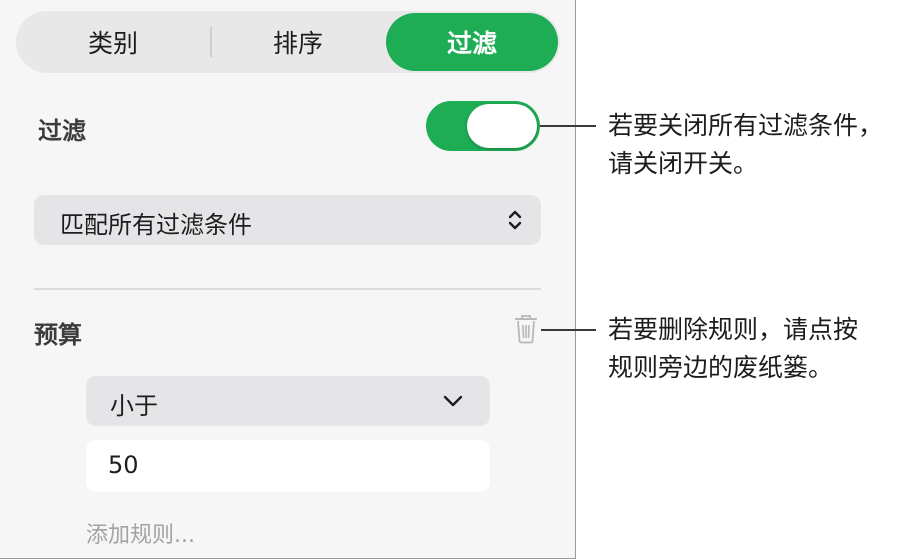 This screenshot has width=907, height=559. I want to click on toggle-callout-line-1: 若要关闭所有过滤条件，, so click(746, 125).